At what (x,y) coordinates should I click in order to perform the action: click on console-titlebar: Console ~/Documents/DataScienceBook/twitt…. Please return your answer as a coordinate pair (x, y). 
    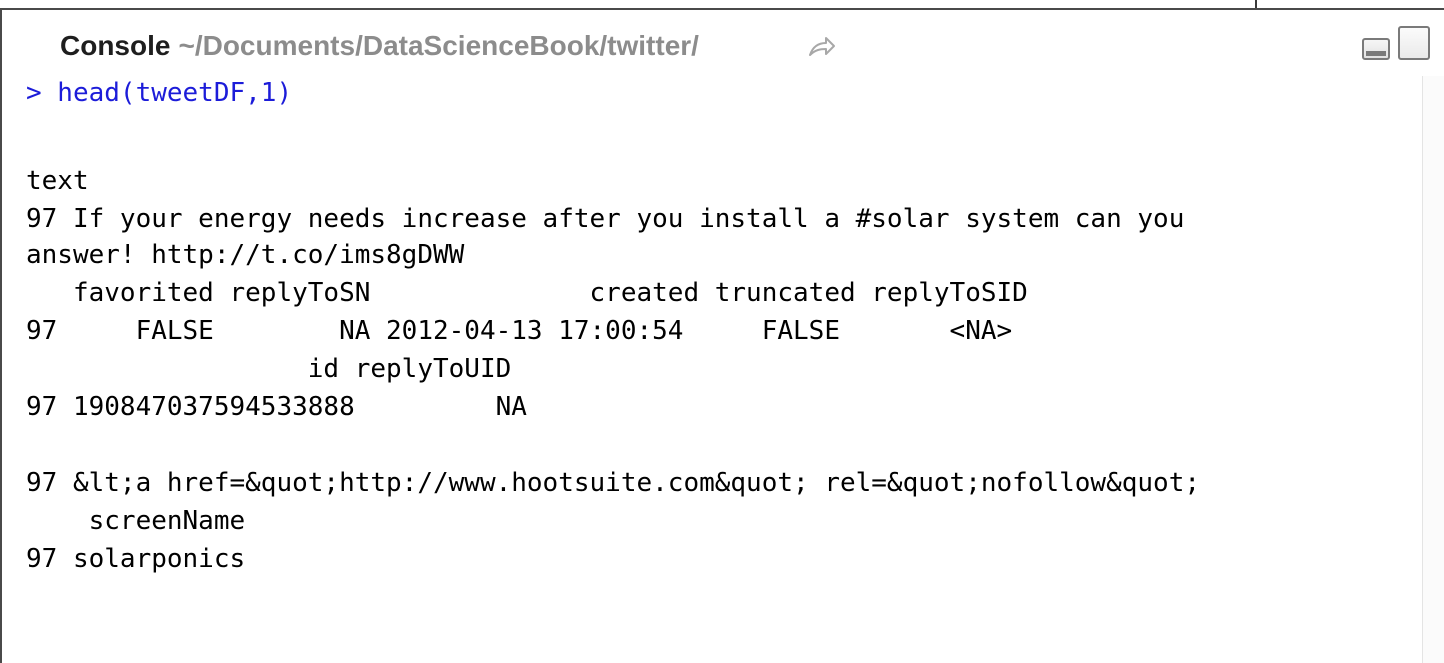
    Looking at the image, I should click on (723, 44).